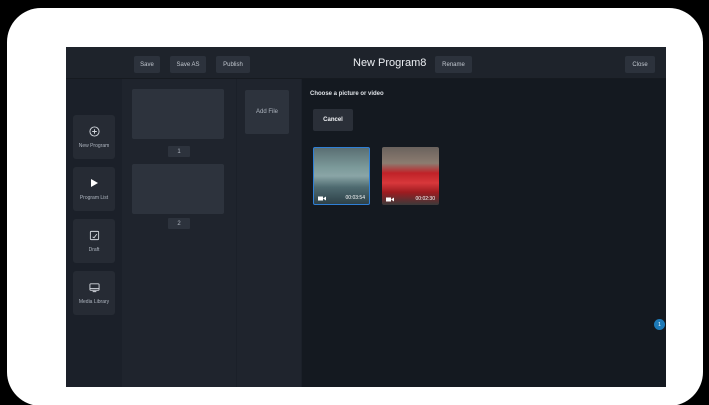 The width and height of the screenshot is (709, 405). Describe the element at coordinates (453, 64) in the screenshot. I see `rename-button: Rename` at that location.